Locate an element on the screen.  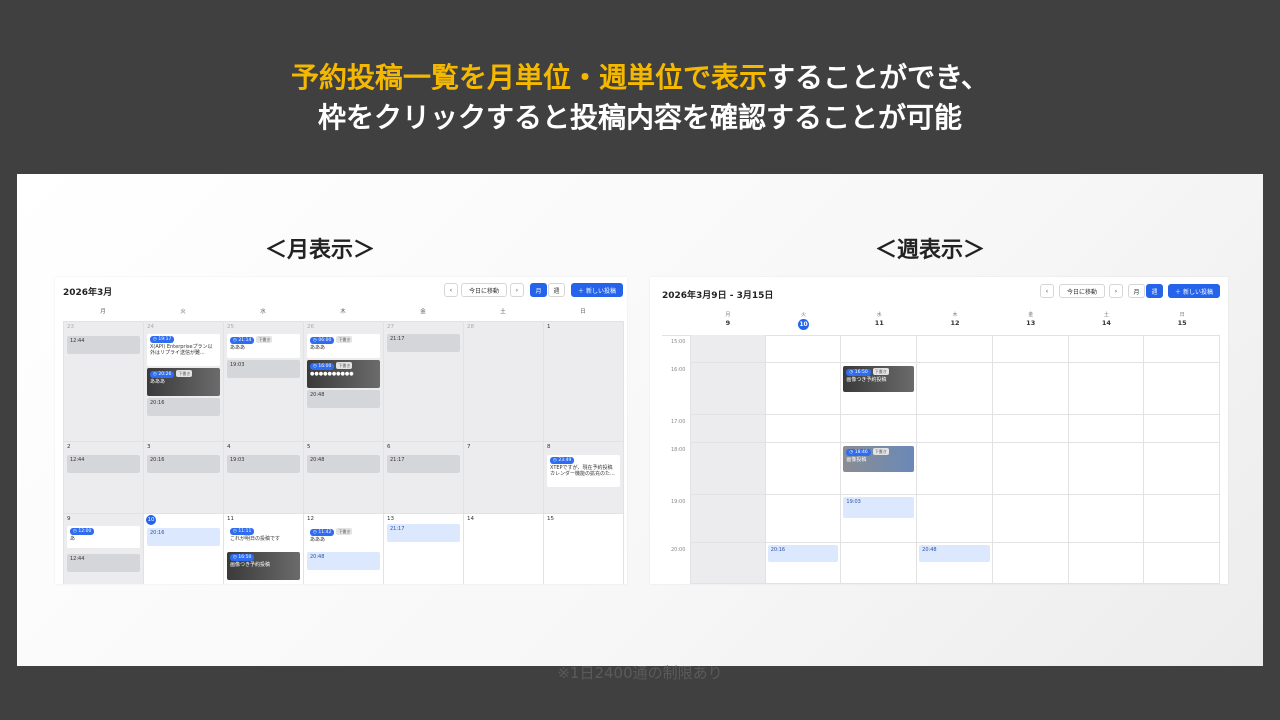
scheduled-post: ◷ 20:26 下書き あああ is located at coordinates (183, 382).